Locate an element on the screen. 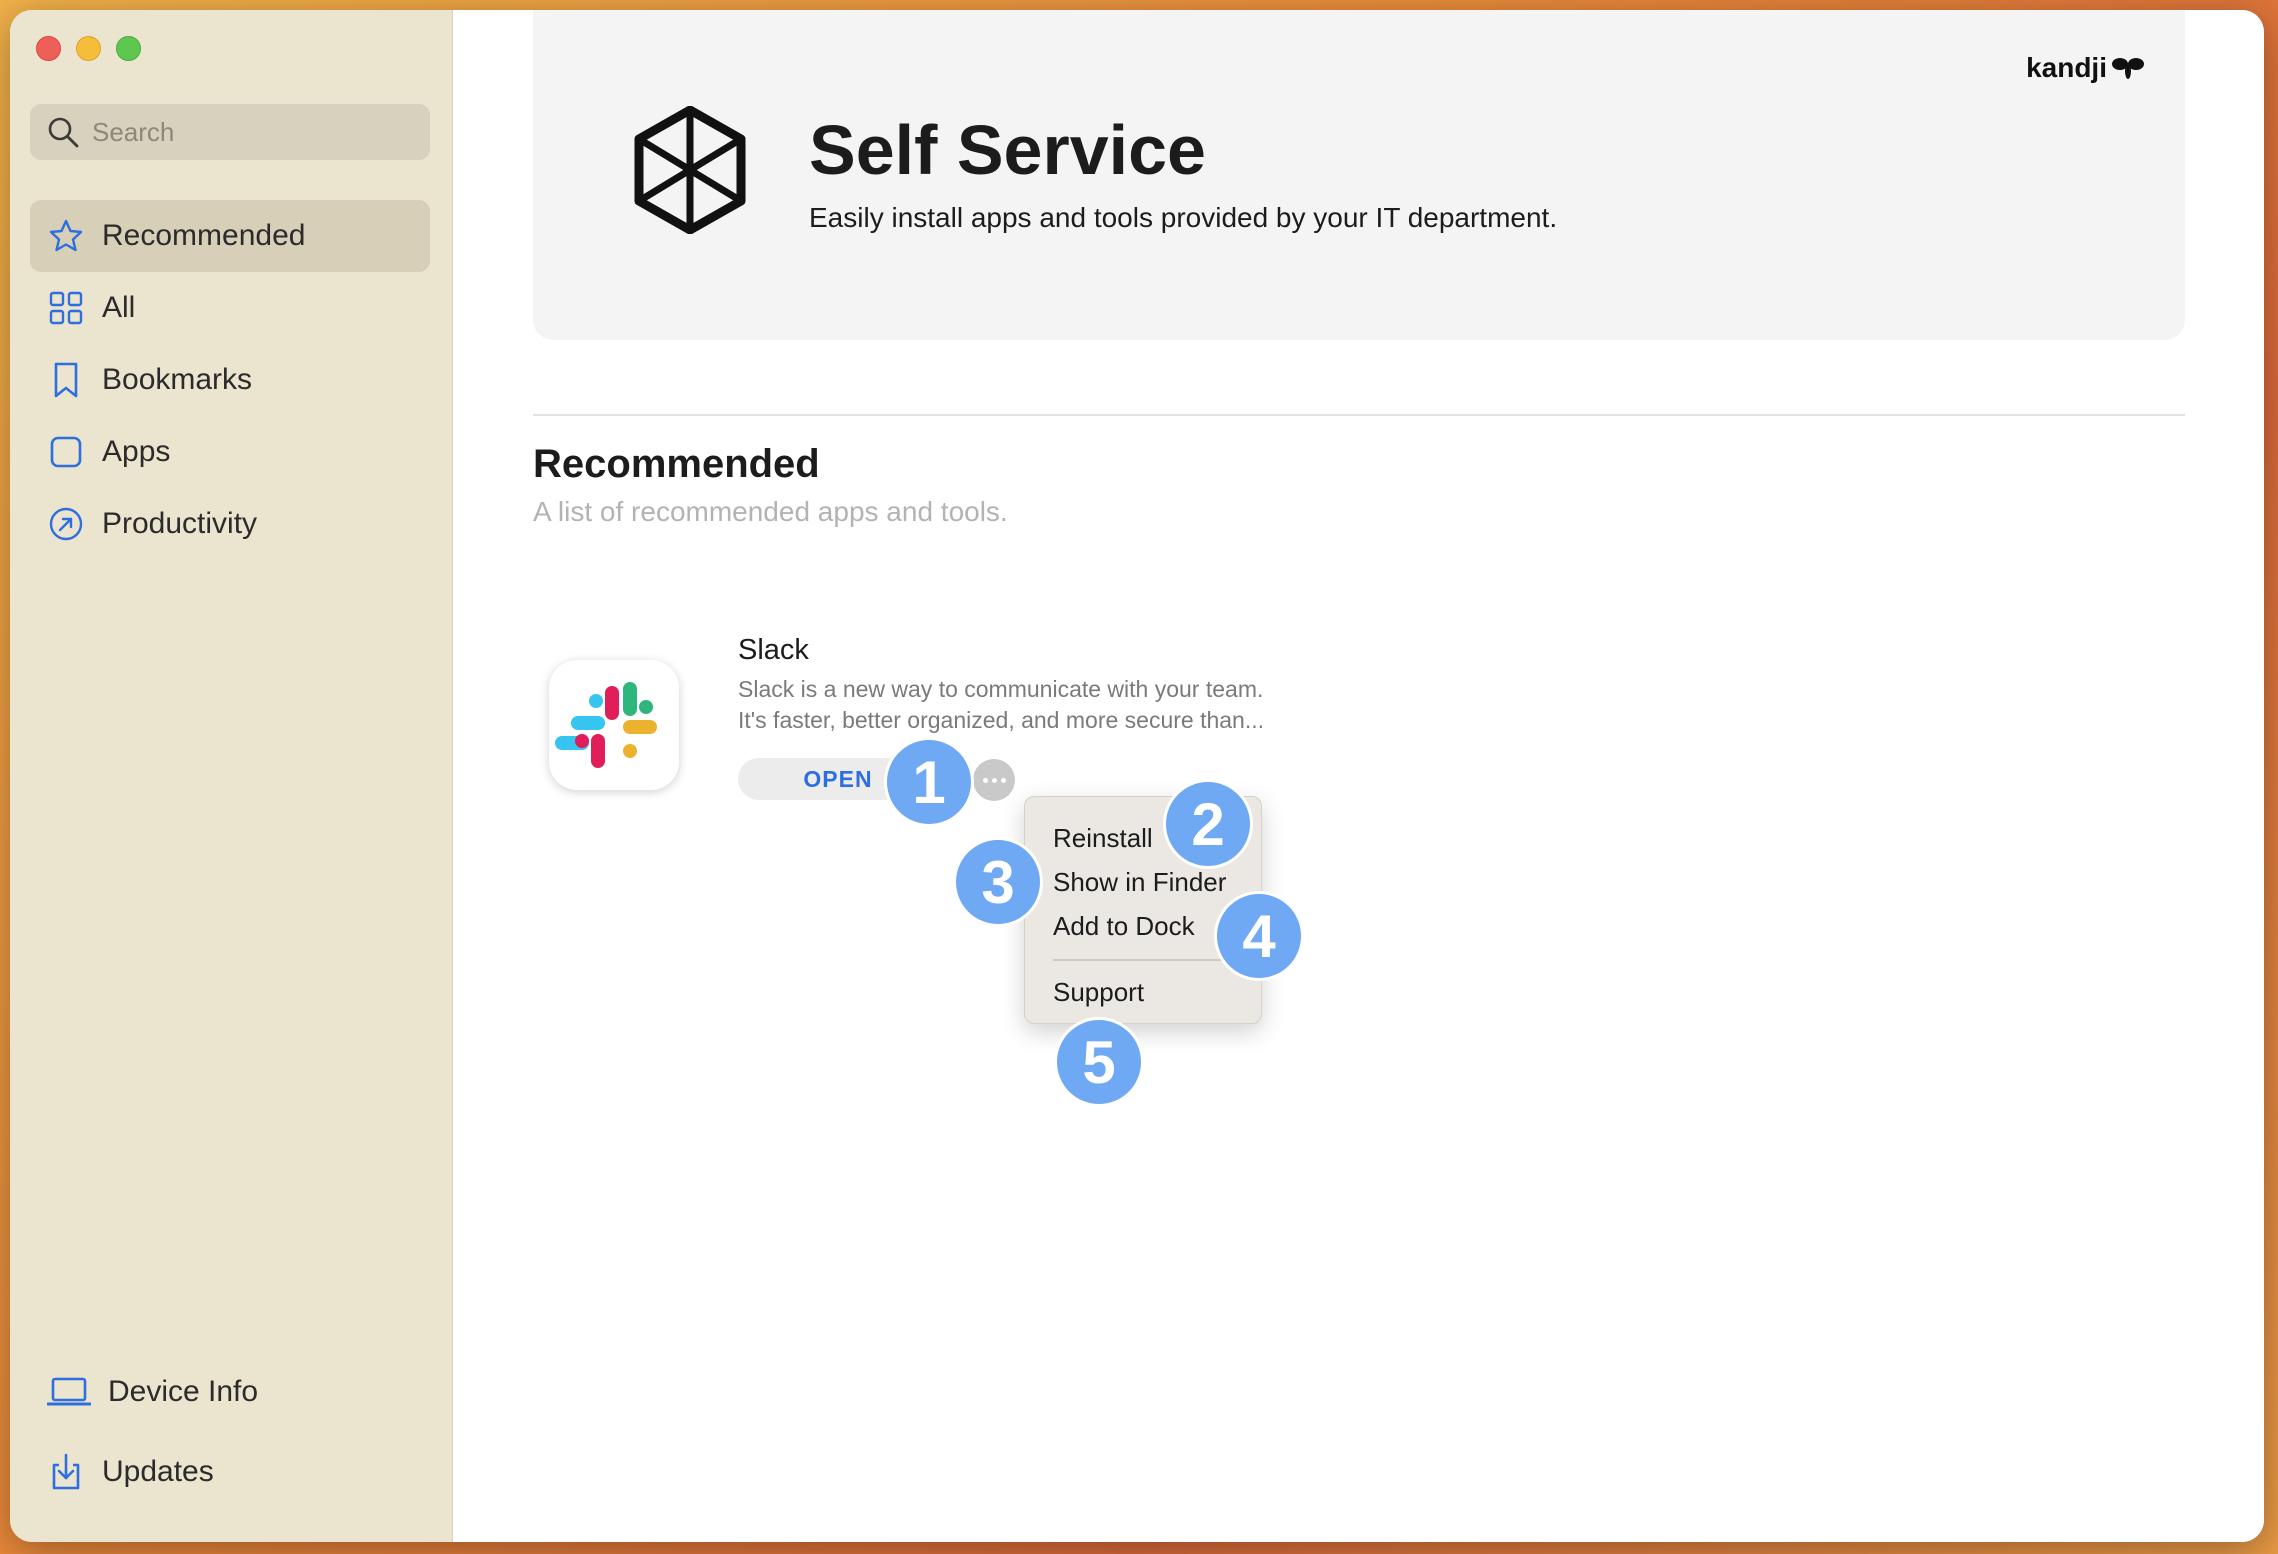 This screenshot has height=1554, width=2278. more-options-button is located at coordinates (994, 780).